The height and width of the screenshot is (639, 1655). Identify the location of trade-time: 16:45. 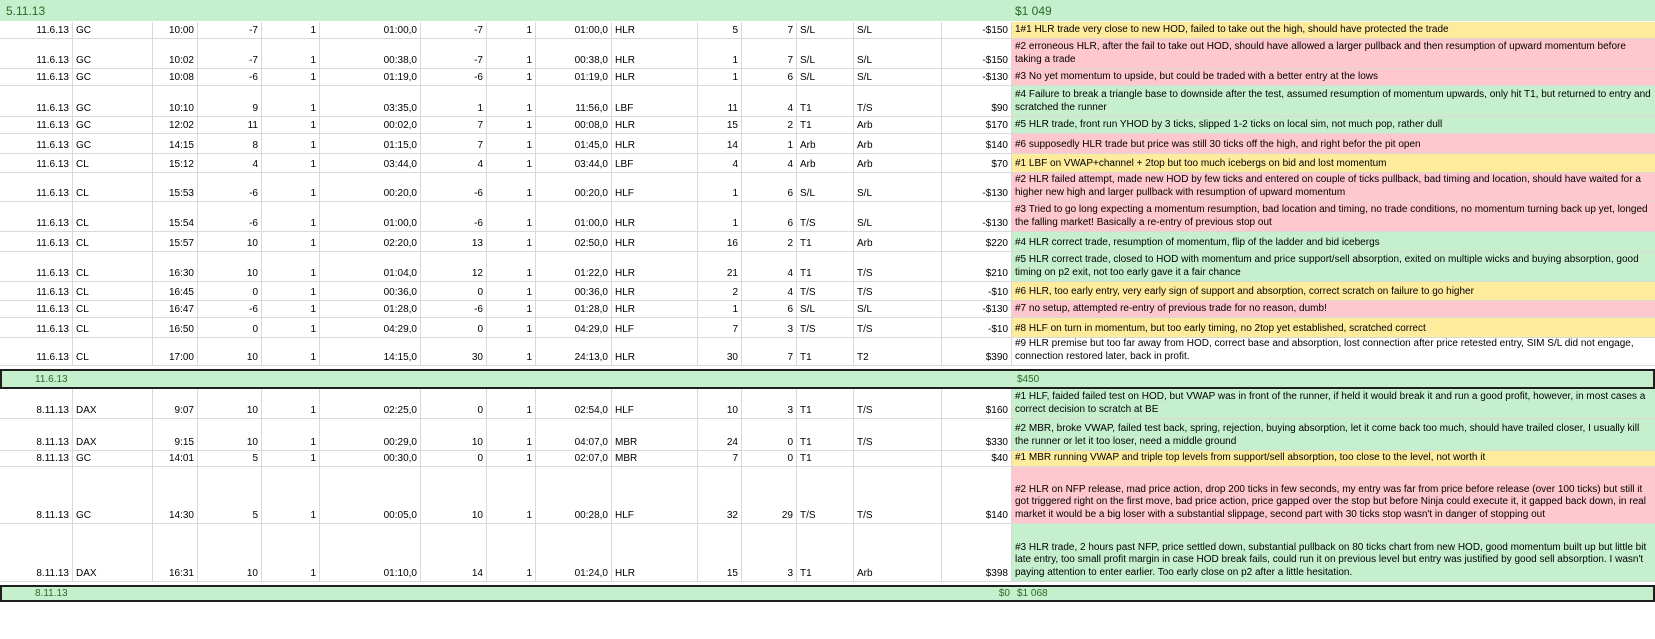
(175, 291).